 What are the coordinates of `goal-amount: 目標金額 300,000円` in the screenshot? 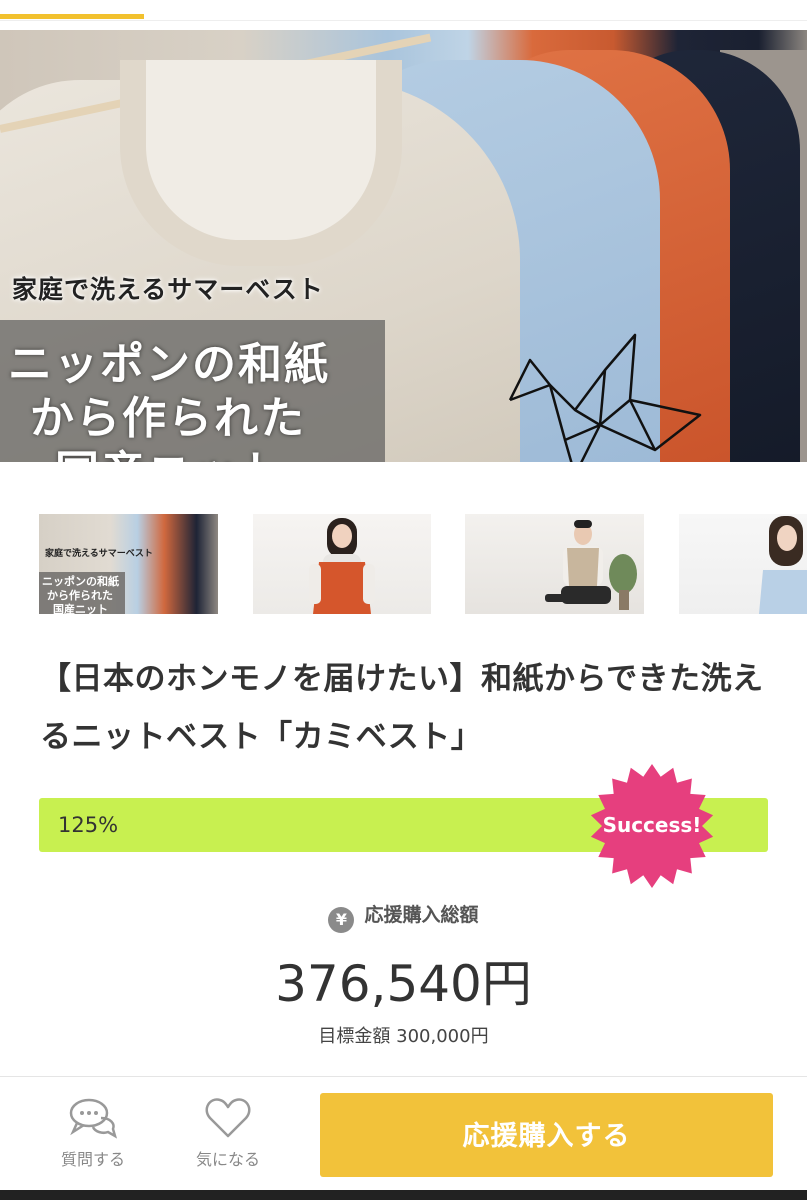 It's located at (403, 1036).